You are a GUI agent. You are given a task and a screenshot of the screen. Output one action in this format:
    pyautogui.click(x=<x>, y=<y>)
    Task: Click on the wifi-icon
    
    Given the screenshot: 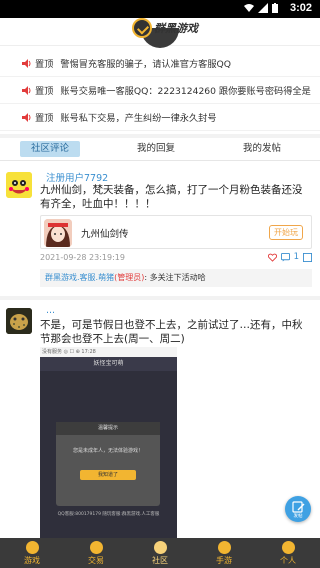 What is the action you would take?
    pyautogui.click(x=249, y=8)
    